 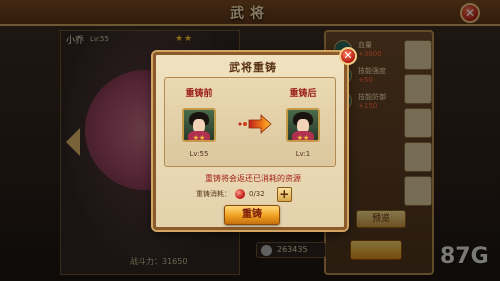 What do you see at coordinates (303, 154) in the screenshot?
I see `after-level: Lv:1` at bounding box center [303, 154].